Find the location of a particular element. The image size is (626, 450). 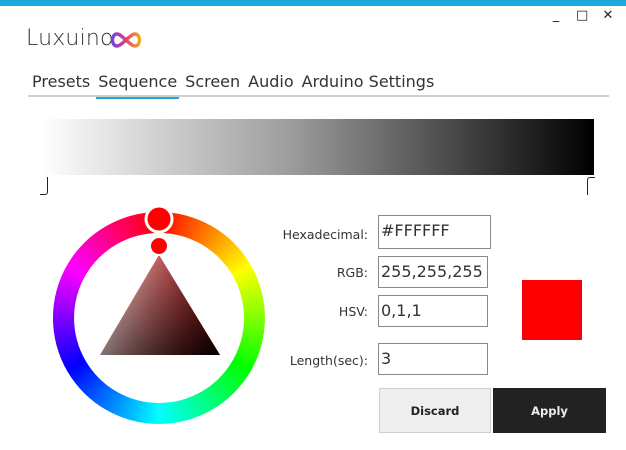

hex-label: Hexadecimal: is located at coordinates (325, 234).